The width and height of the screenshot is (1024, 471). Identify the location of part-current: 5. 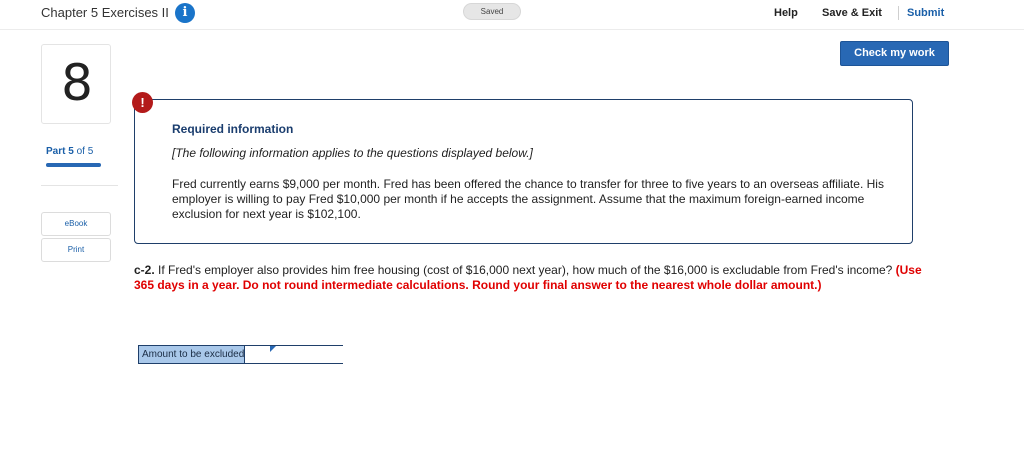
(71, 151).